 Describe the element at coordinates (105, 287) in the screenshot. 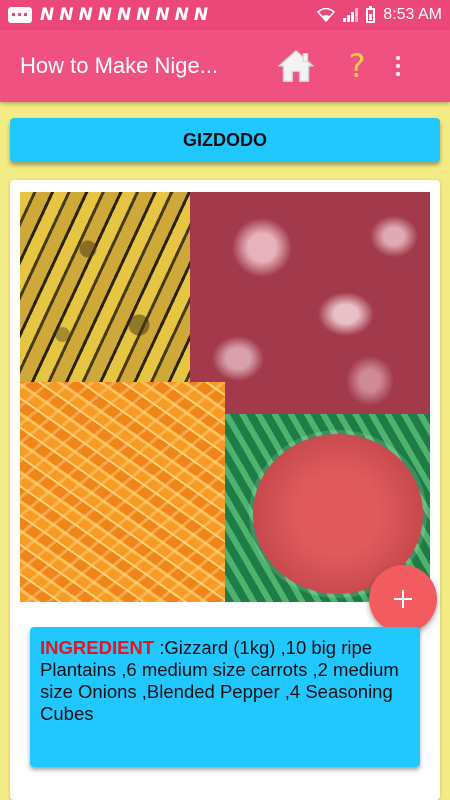

I see `plantain-image` at that location.